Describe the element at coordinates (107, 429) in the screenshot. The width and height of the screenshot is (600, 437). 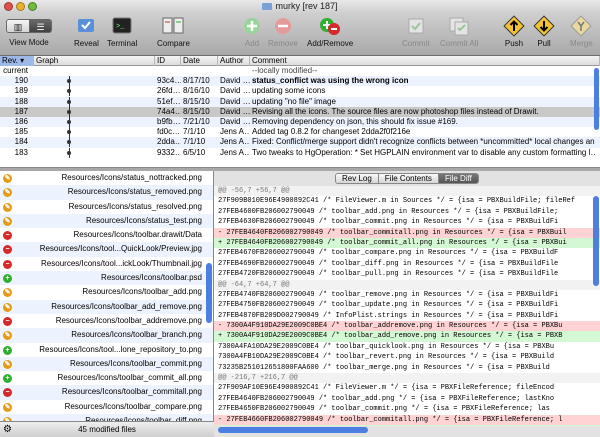
I see `files-footer: ⚙ 45 modified files` at that location.